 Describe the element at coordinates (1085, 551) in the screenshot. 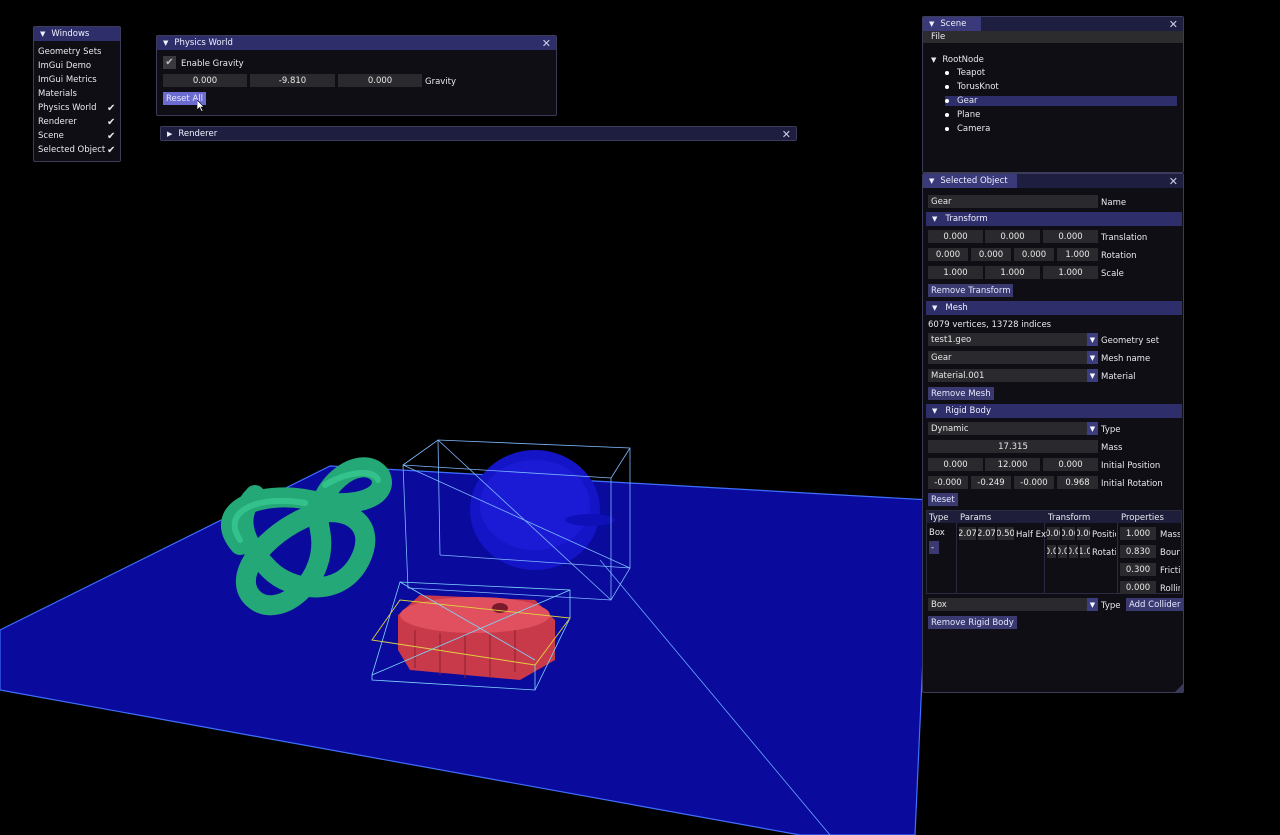

I see `collider-rotation-w-input: 1.0` at that location.